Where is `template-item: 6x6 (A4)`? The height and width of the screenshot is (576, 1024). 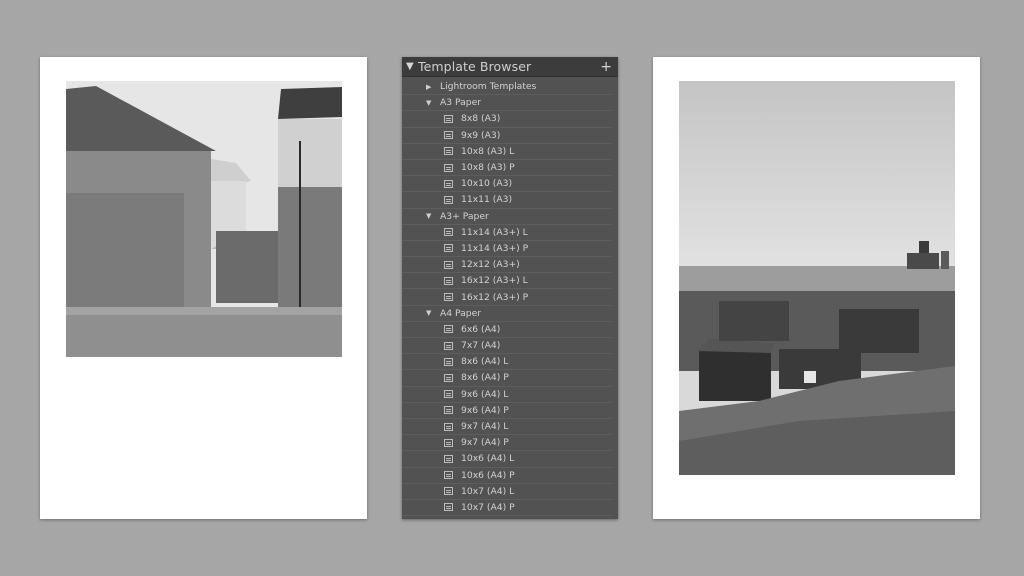 template-item: 6x6 (A4) is located at coordinates (507, 330).